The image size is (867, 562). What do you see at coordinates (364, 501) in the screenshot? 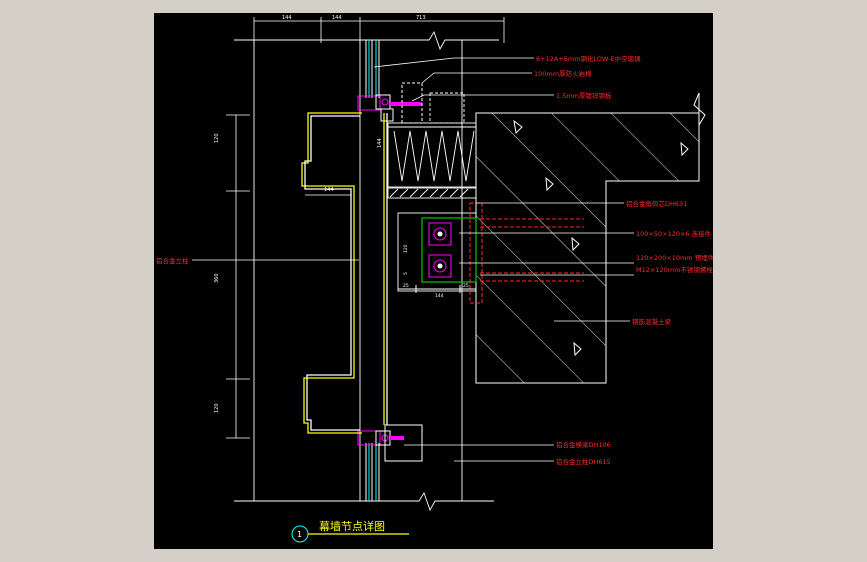
I see `bottom-break-line` at bounding box center [364, 501].